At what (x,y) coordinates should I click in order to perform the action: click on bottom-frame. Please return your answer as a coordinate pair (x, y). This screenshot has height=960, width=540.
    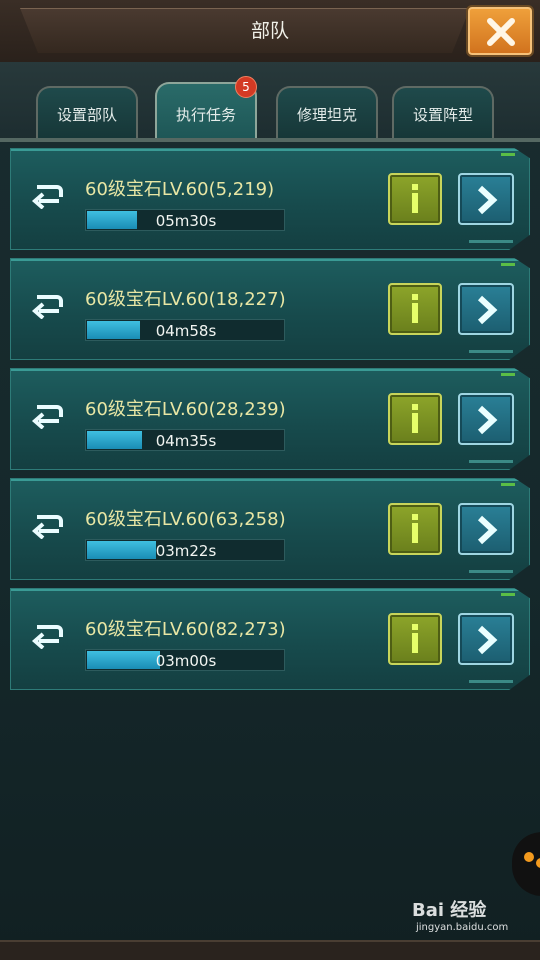
    Looking at the image, I should click on (270, 950).